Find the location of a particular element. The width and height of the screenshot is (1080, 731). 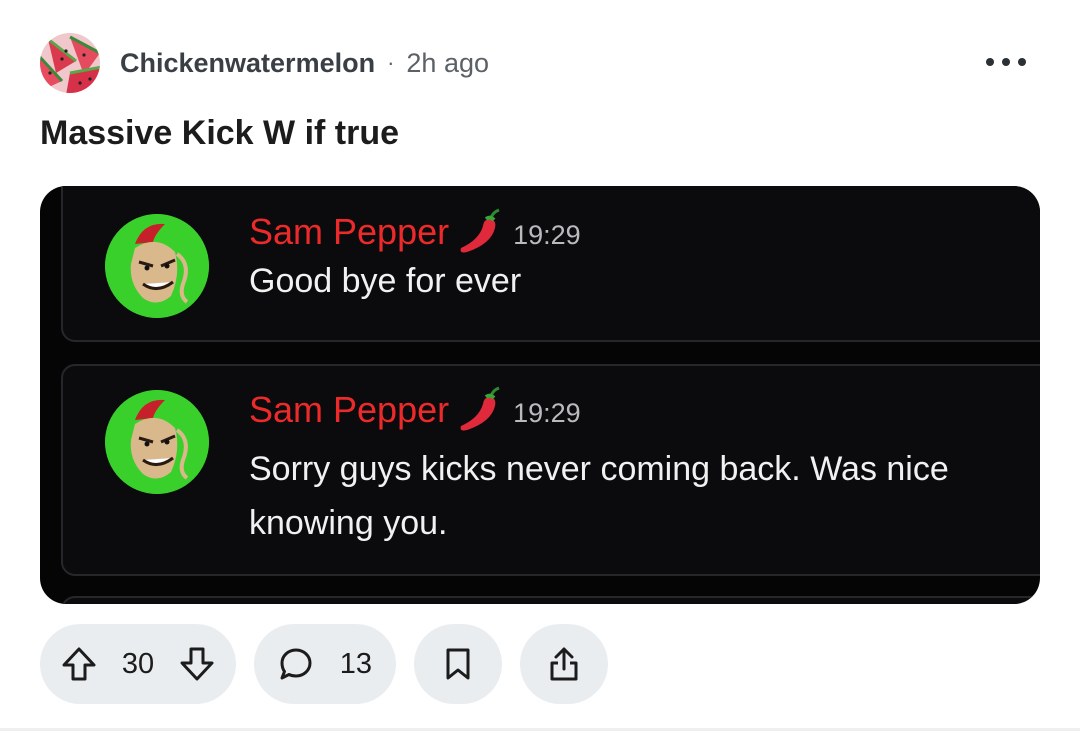

message-text: Good bye for ever is located at coordinates (385, 281).